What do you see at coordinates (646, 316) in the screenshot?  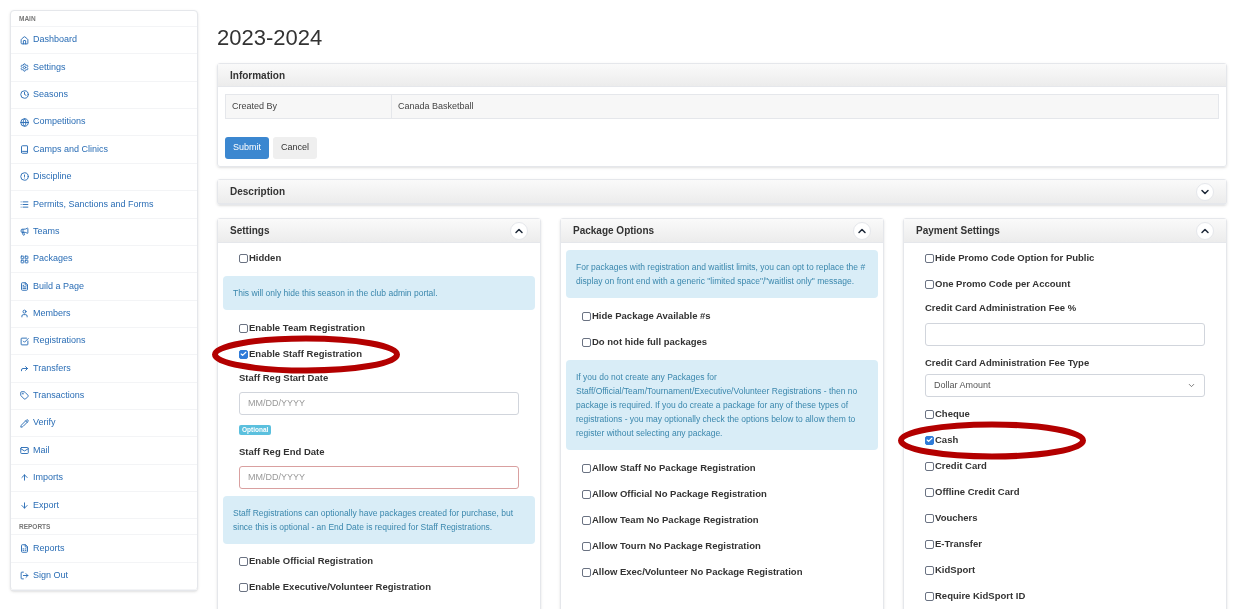 I see `checkbox-option: Hide Package Available #s` at bounding box center [646, 316].